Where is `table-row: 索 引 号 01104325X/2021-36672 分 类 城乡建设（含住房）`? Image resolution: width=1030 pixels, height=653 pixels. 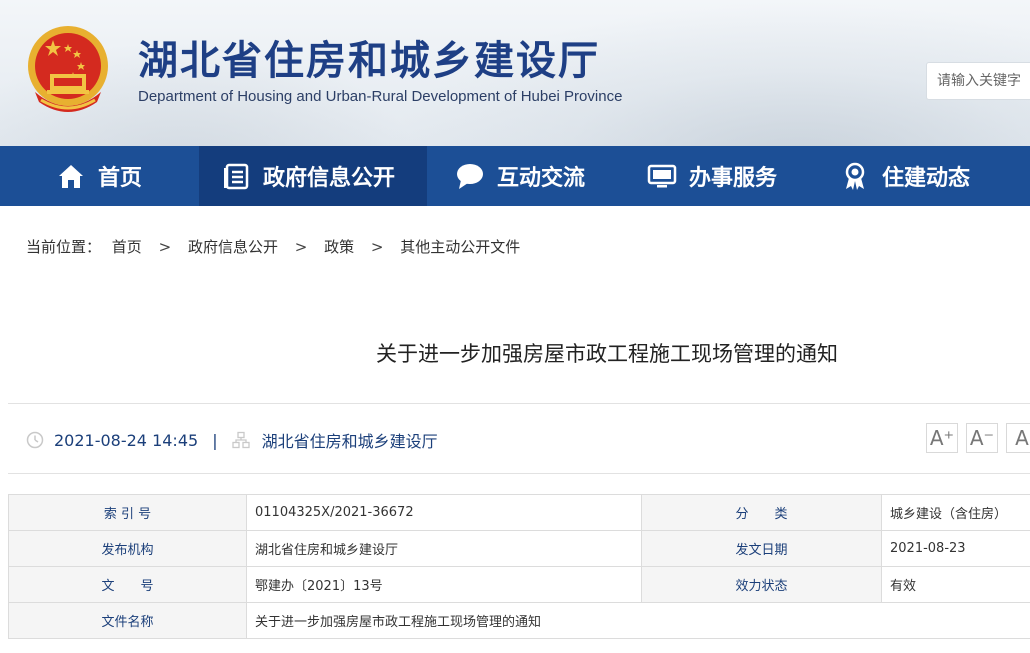
table-row: 索 引 号 01104325X/2021-36672 分 类 城乡建设（含住房） is located at coordinates (519, 512).